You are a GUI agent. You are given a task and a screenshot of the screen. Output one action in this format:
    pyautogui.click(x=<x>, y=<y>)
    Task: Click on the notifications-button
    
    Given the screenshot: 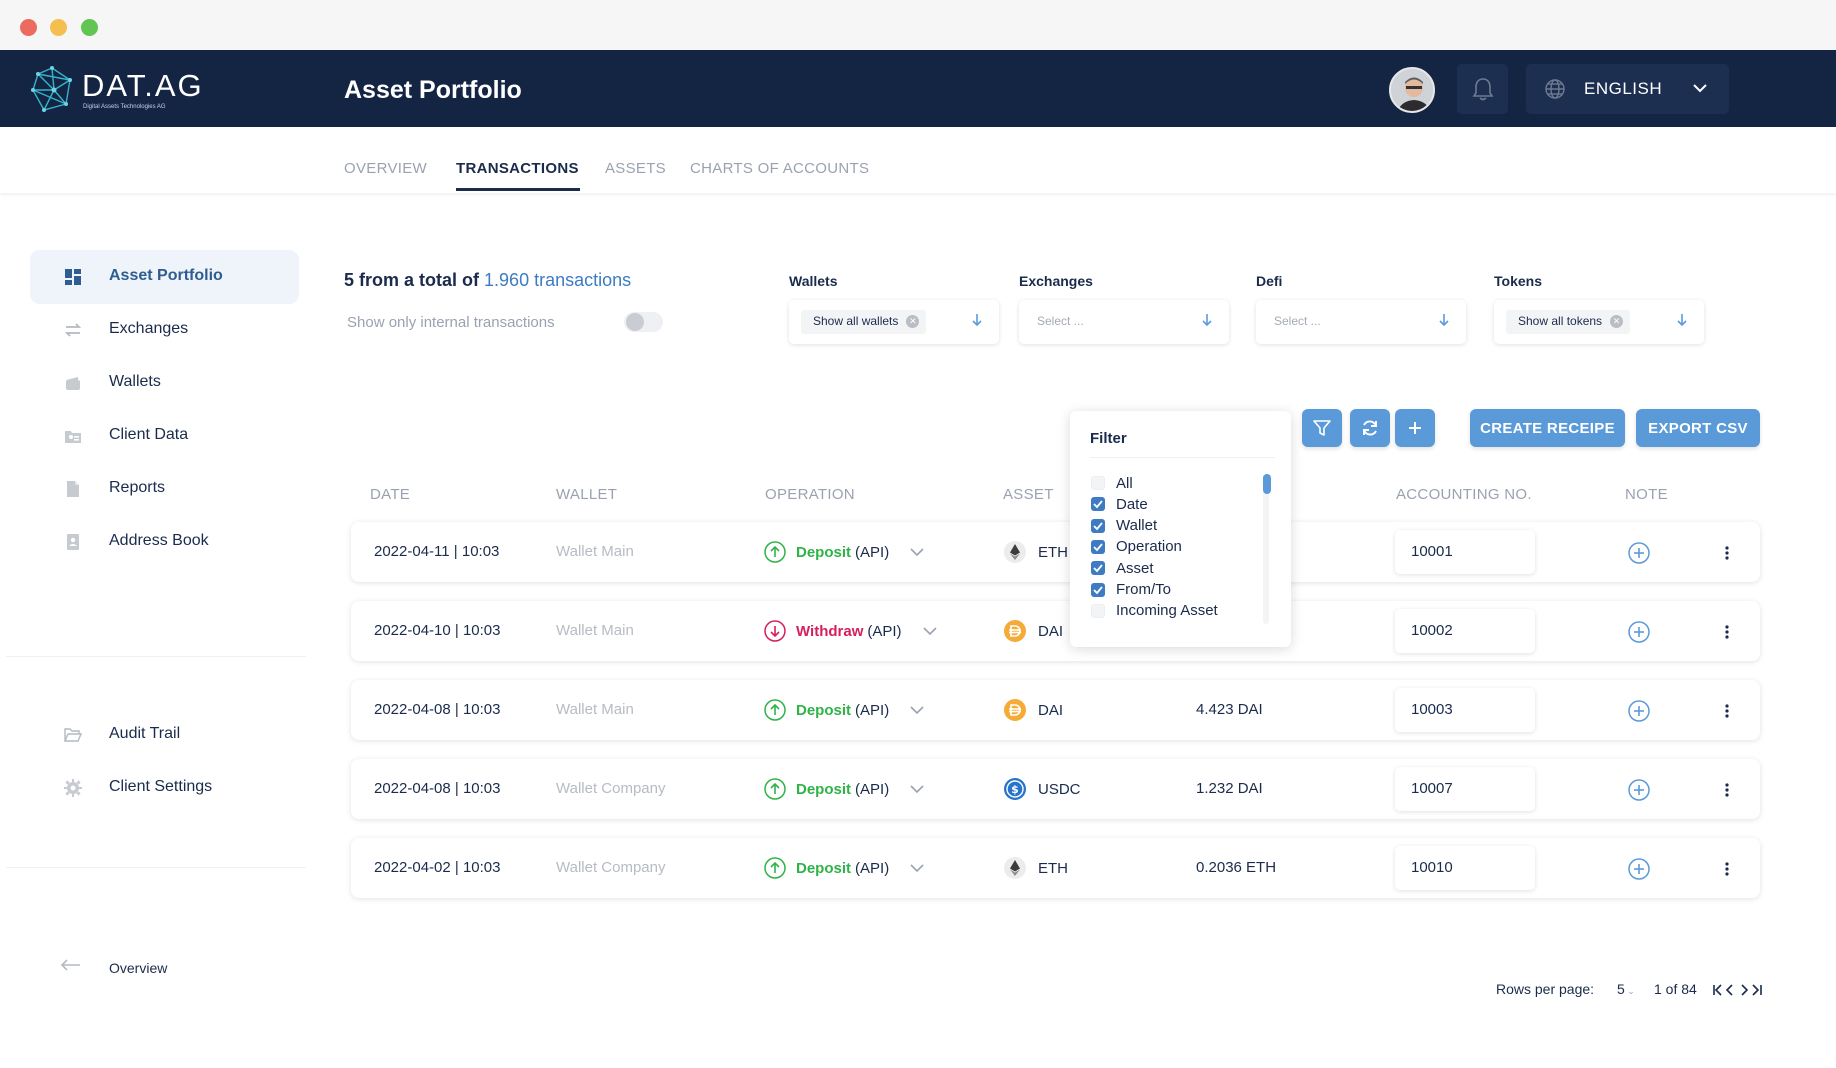 What is the action you would take?
    pyautogui.click(x=1482, y=89)
    